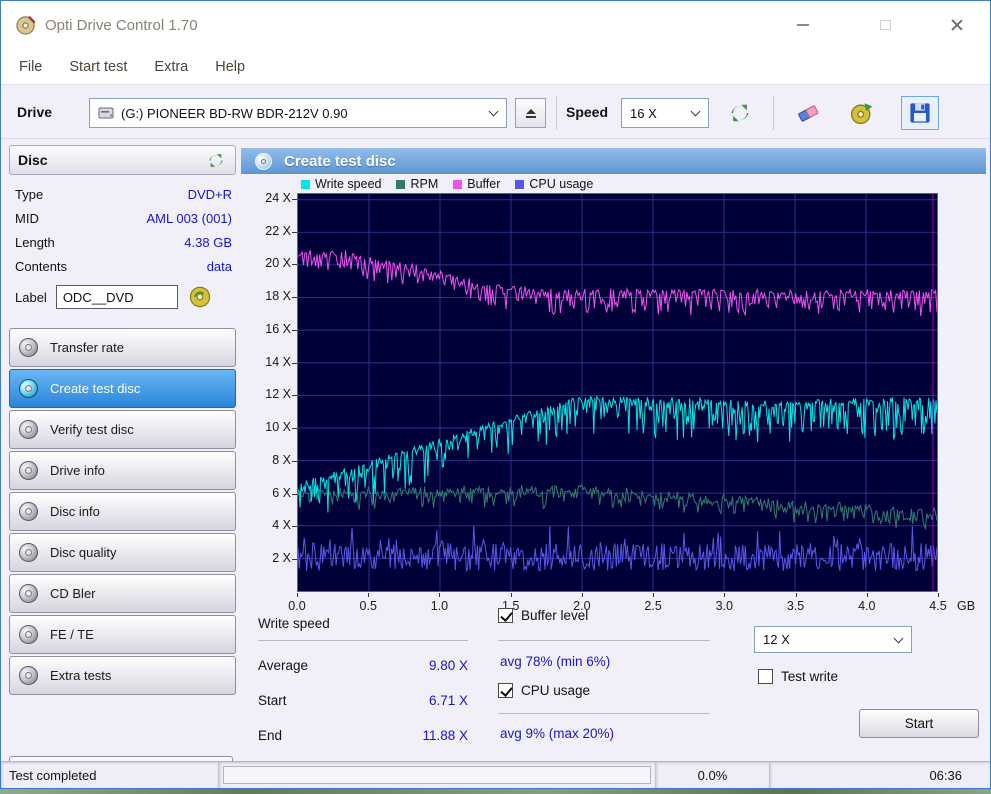  Describe the element at coordinates (230, 67) in the screenshot. I see `menu-item-help: Help` at that location.